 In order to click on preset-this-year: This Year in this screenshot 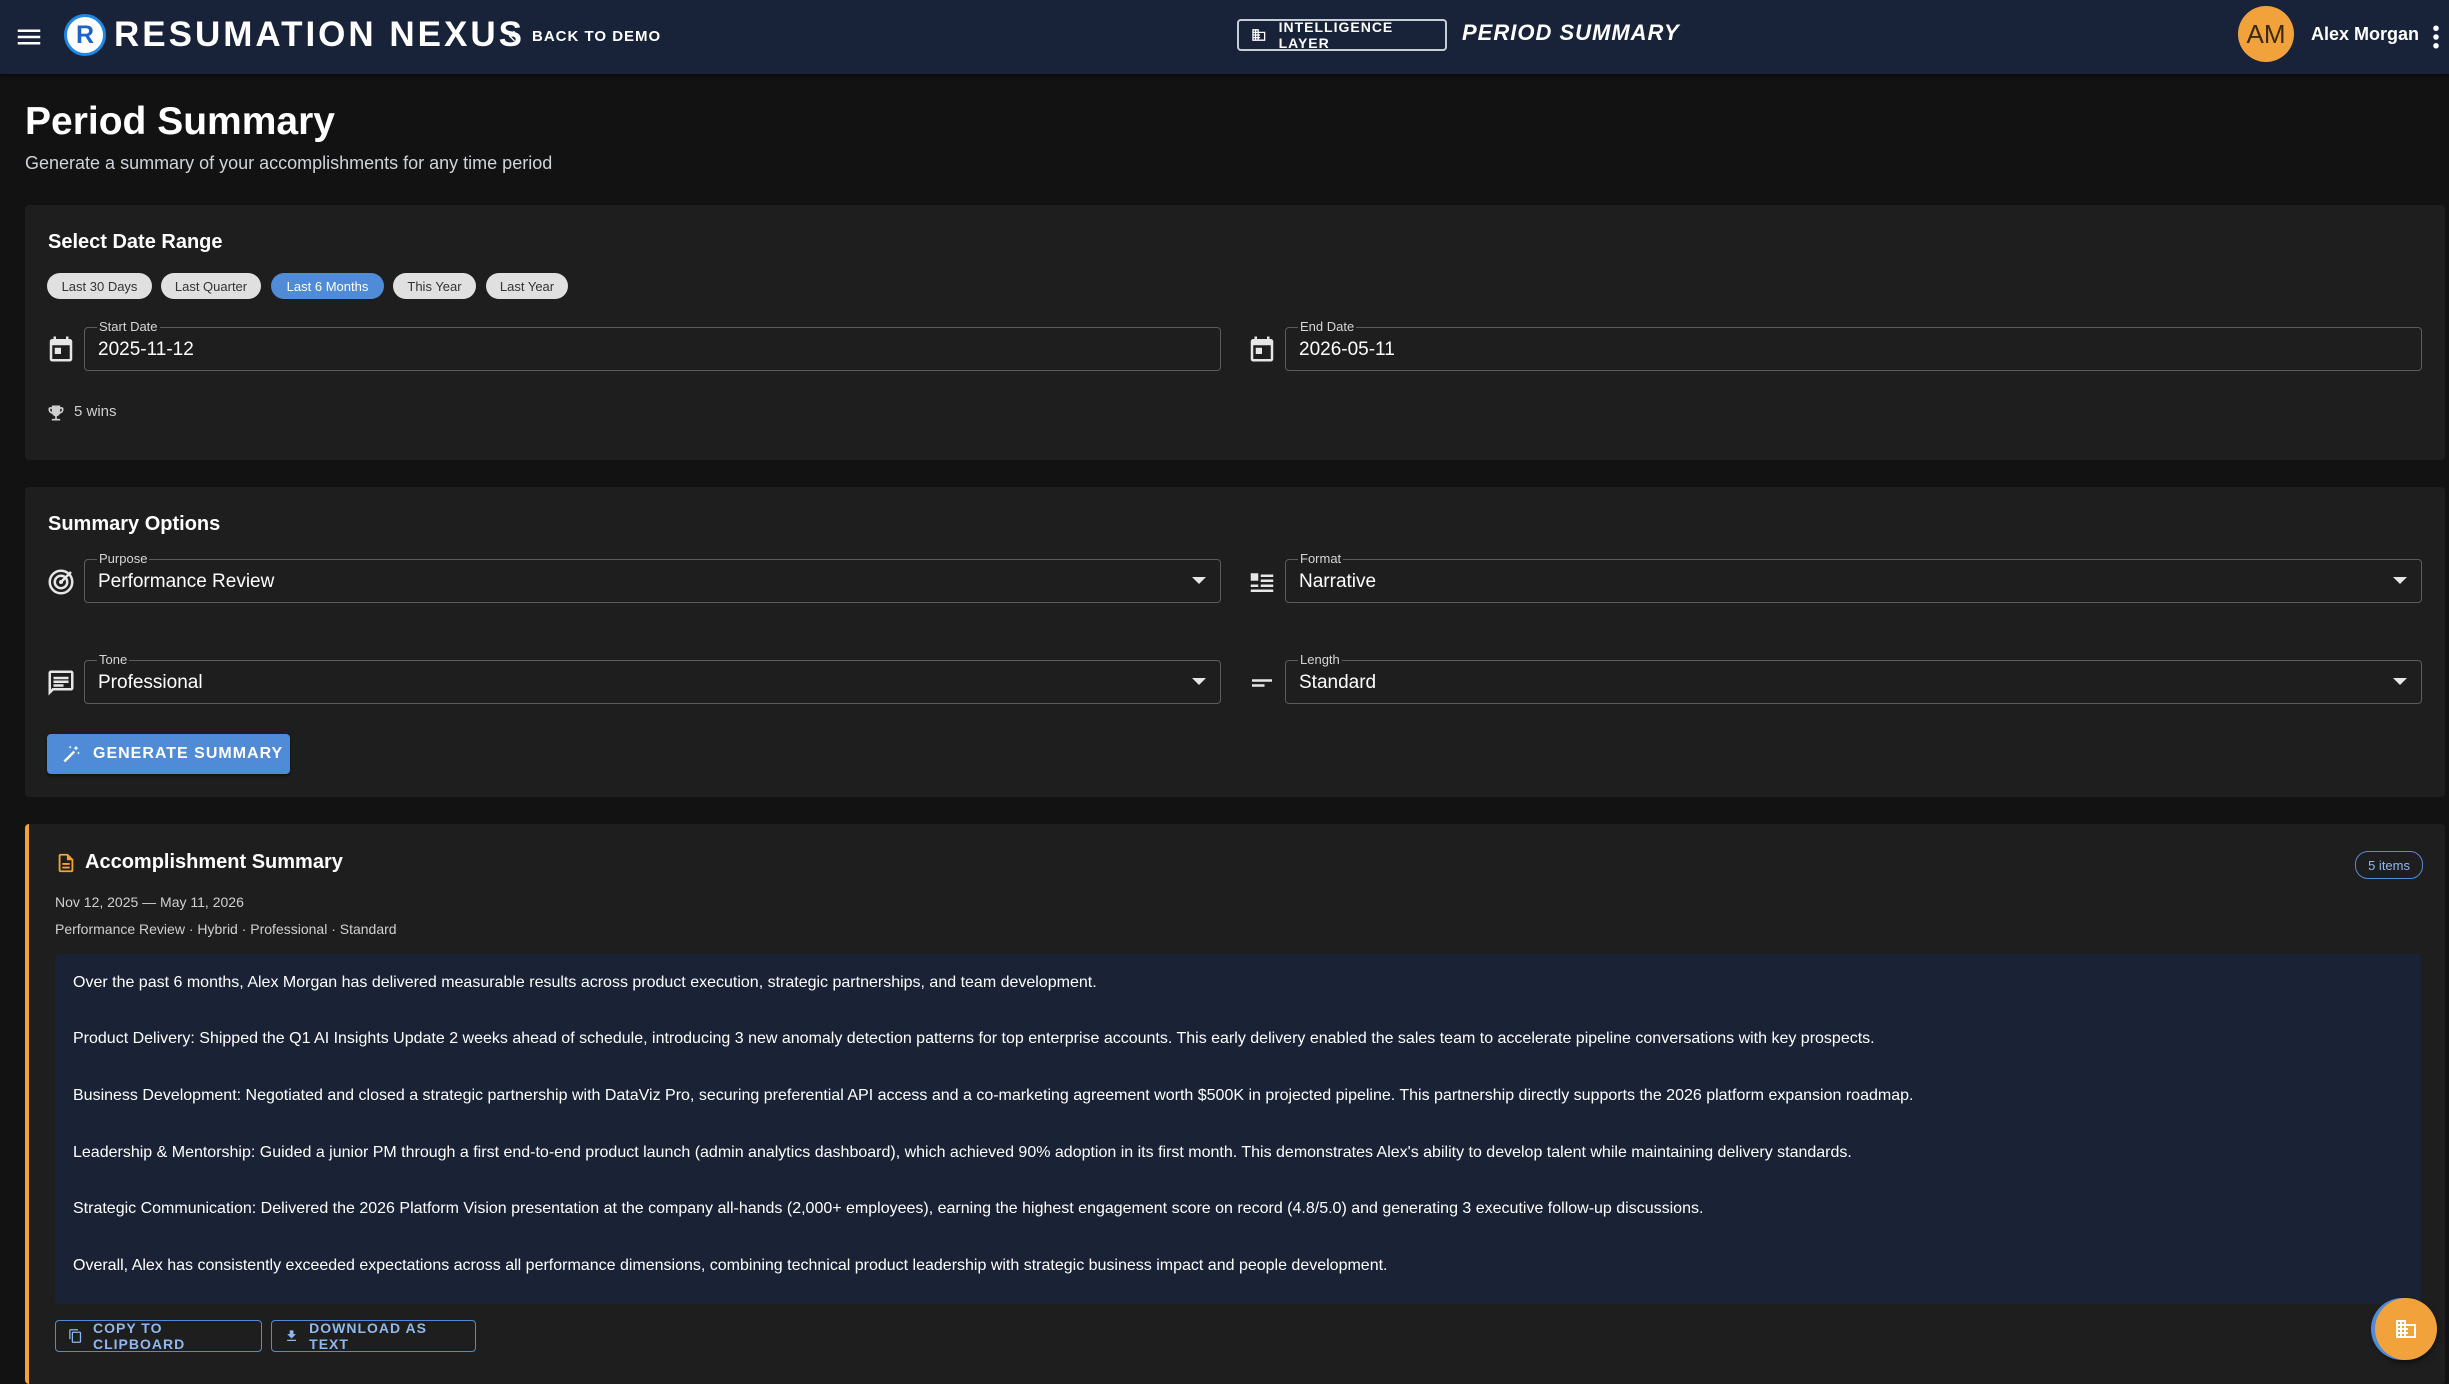, I will do `click(434, 286)`.